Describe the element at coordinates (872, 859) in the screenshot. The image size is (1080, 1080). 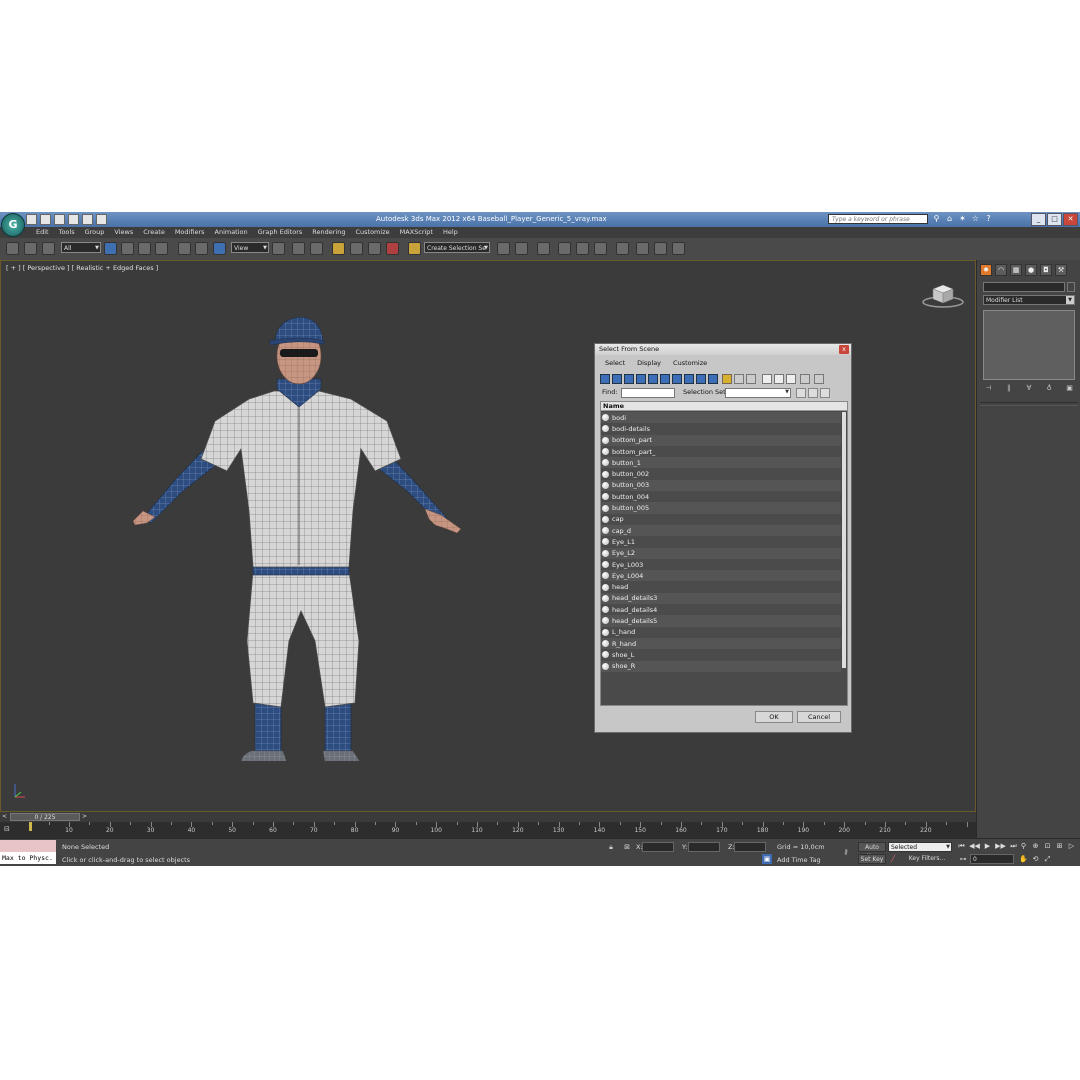
I see `set-key-button: Set Key` at that location.